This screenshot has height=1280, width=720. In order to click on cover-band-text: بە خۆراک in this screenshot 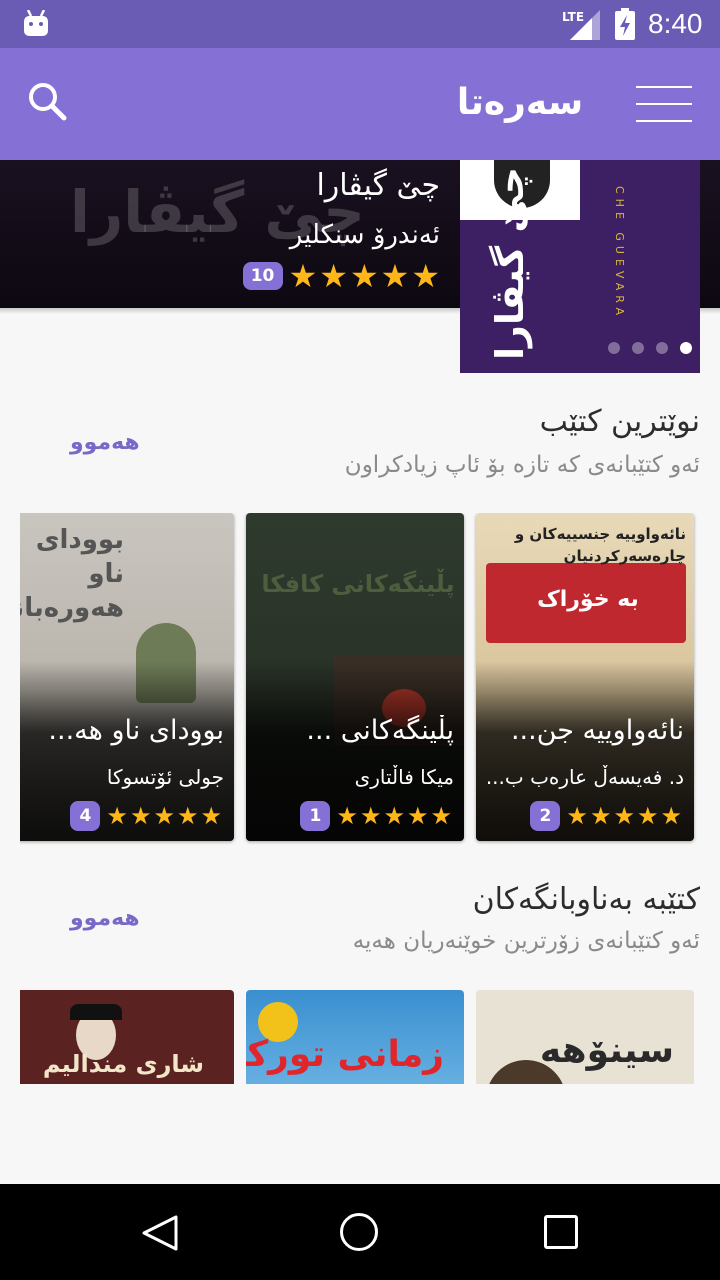, I will do `click(588, 599)`.